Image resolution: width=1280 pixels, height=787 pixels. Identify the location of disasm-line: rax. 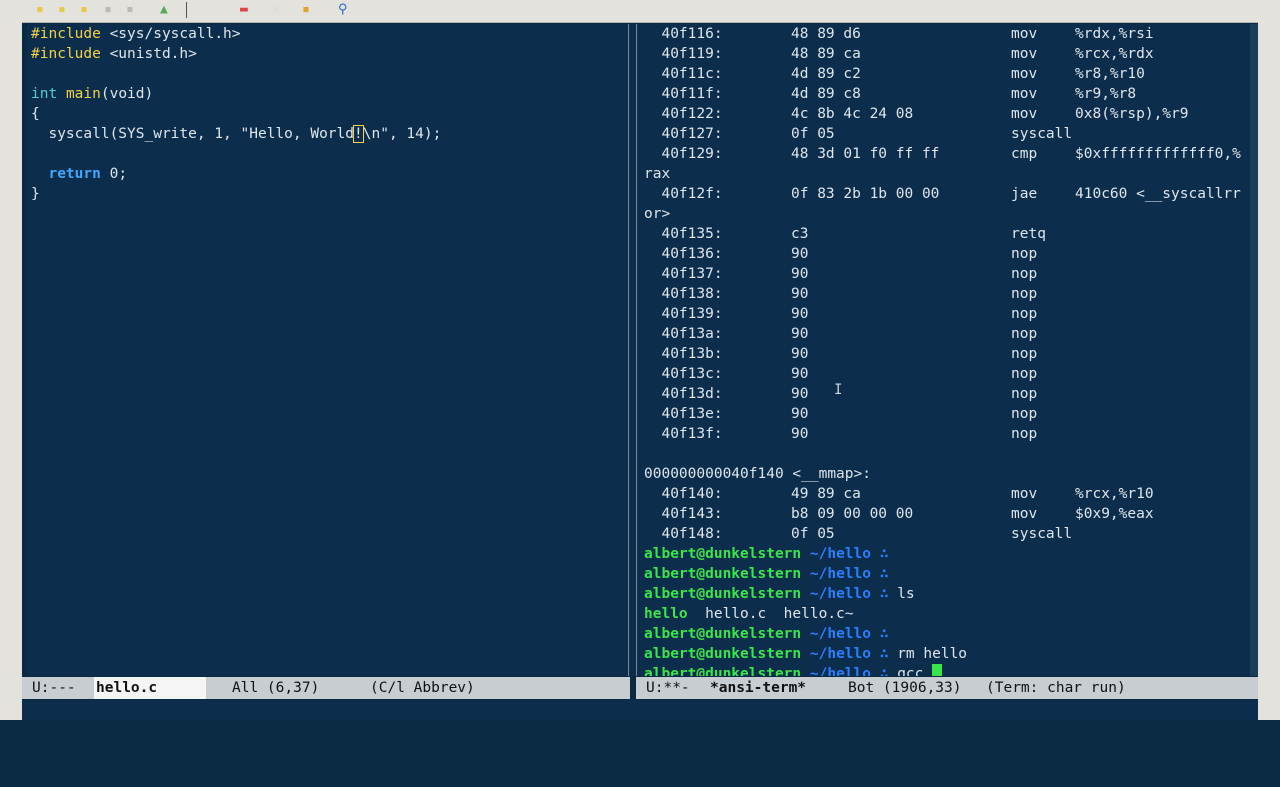
(657, 174).